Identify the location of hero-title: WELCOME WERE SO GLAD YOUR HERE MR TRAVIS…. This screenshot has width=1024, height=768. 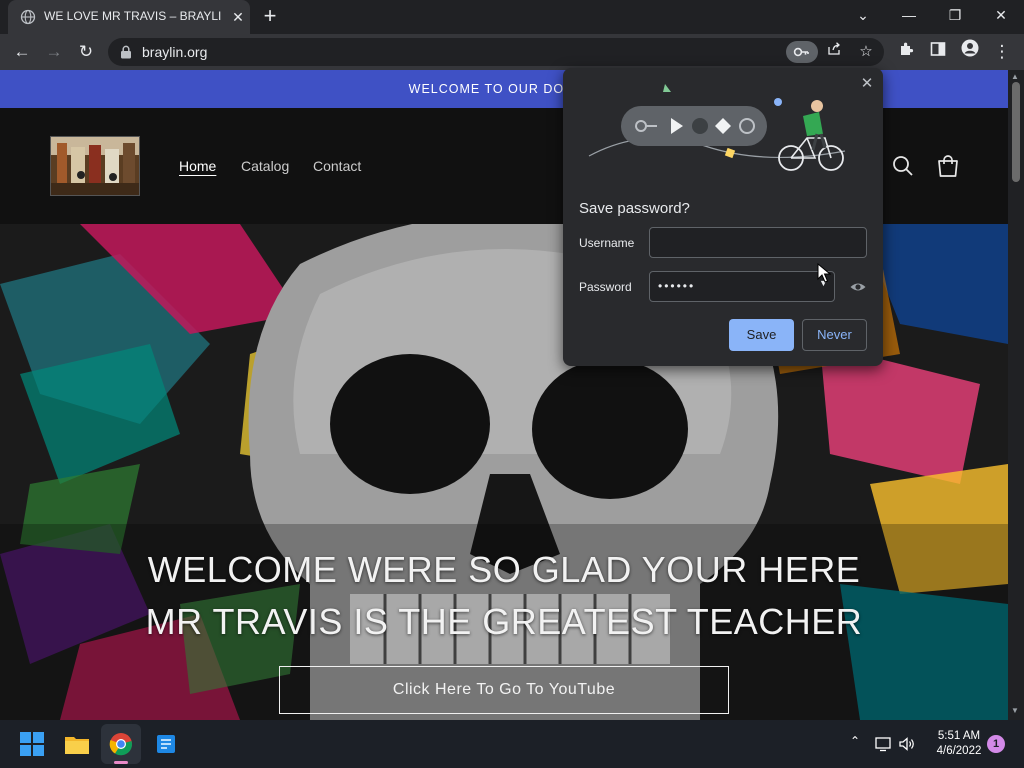
(504, 595).